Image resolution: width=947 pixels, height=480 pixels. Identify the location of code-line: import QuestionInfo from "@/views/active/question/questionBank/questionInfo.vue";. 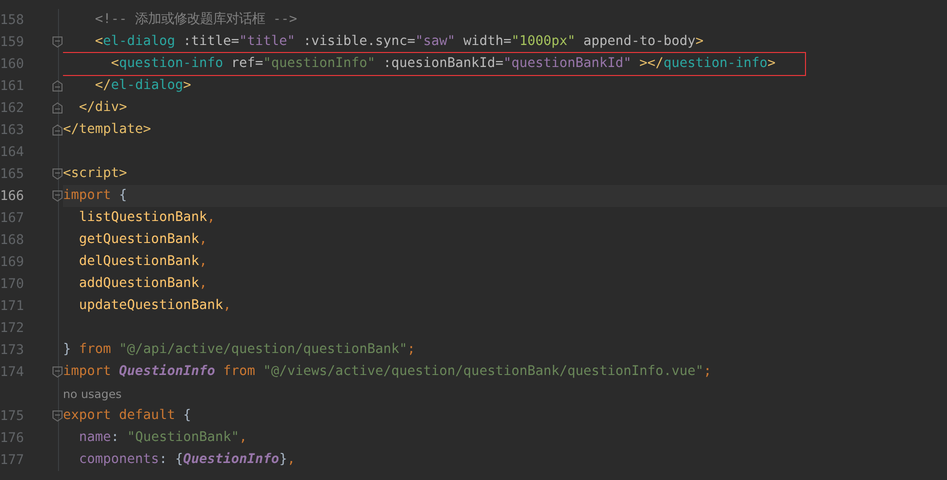
(387, 372).